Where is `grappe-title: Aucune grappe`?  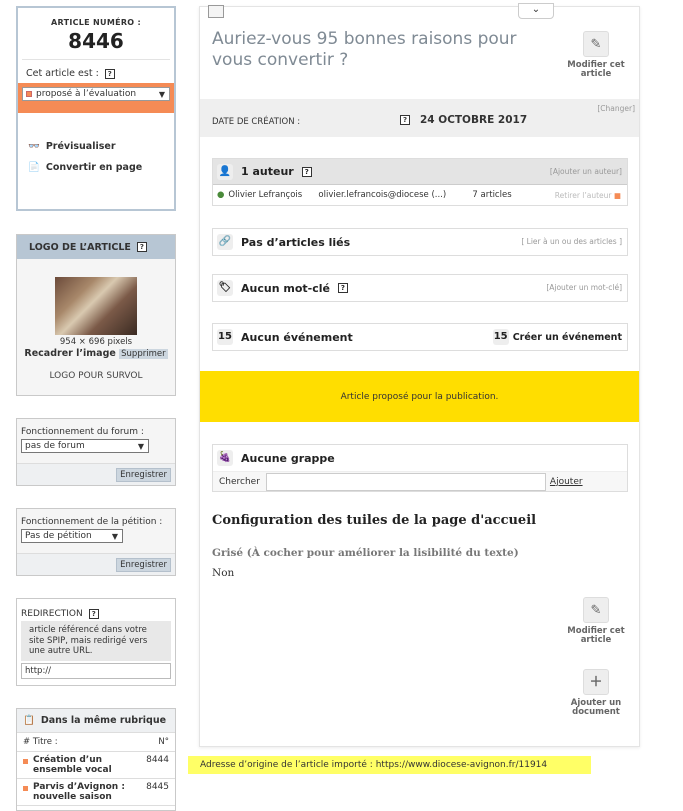
grappe-title: Aucune grappe is located at coordinates (288, 458).